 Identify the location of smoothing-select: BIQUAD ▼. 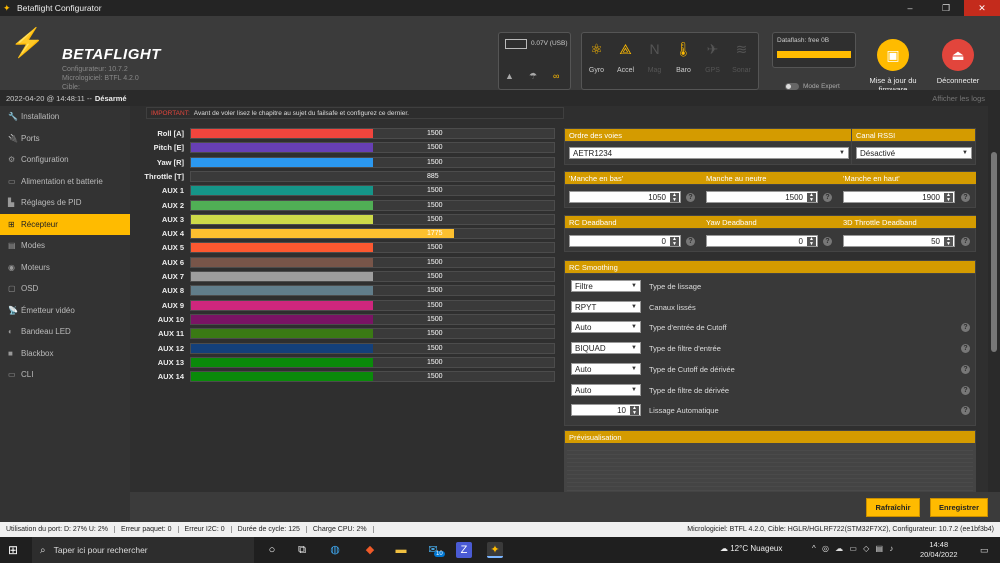
(606, 348).